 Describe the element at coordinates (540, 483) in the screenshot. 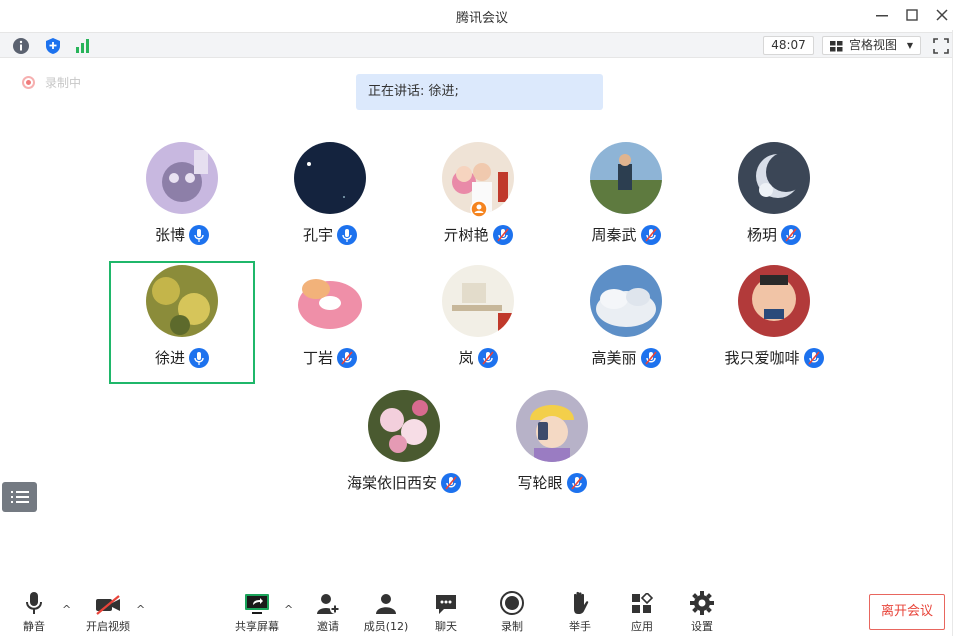

I see `participant-name: 写轮眼` at that location.